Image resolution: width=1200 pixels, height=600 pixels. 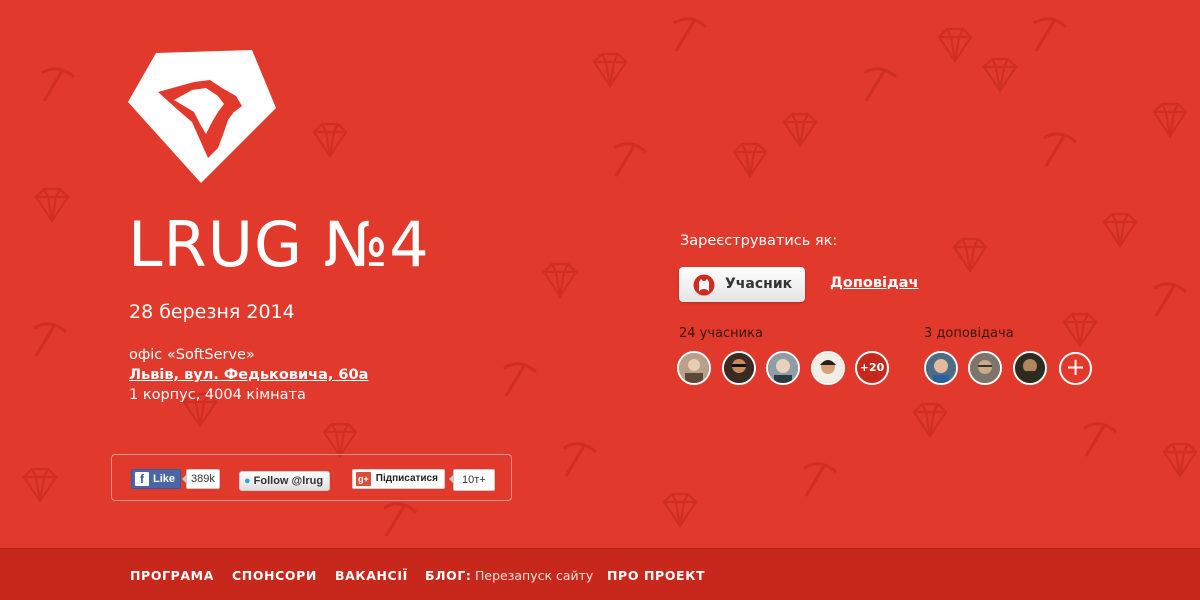 I want to click on twitter-icon: ●, so click(x=247, y=481).